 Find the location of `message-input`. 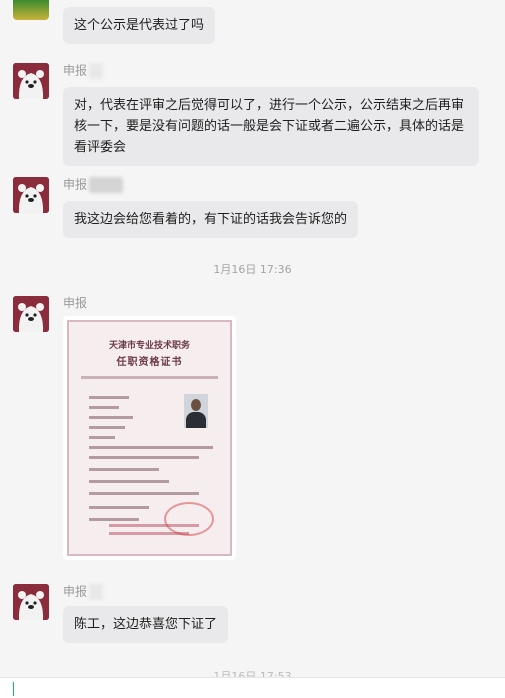

message-input is located at coordinates (252, 687).